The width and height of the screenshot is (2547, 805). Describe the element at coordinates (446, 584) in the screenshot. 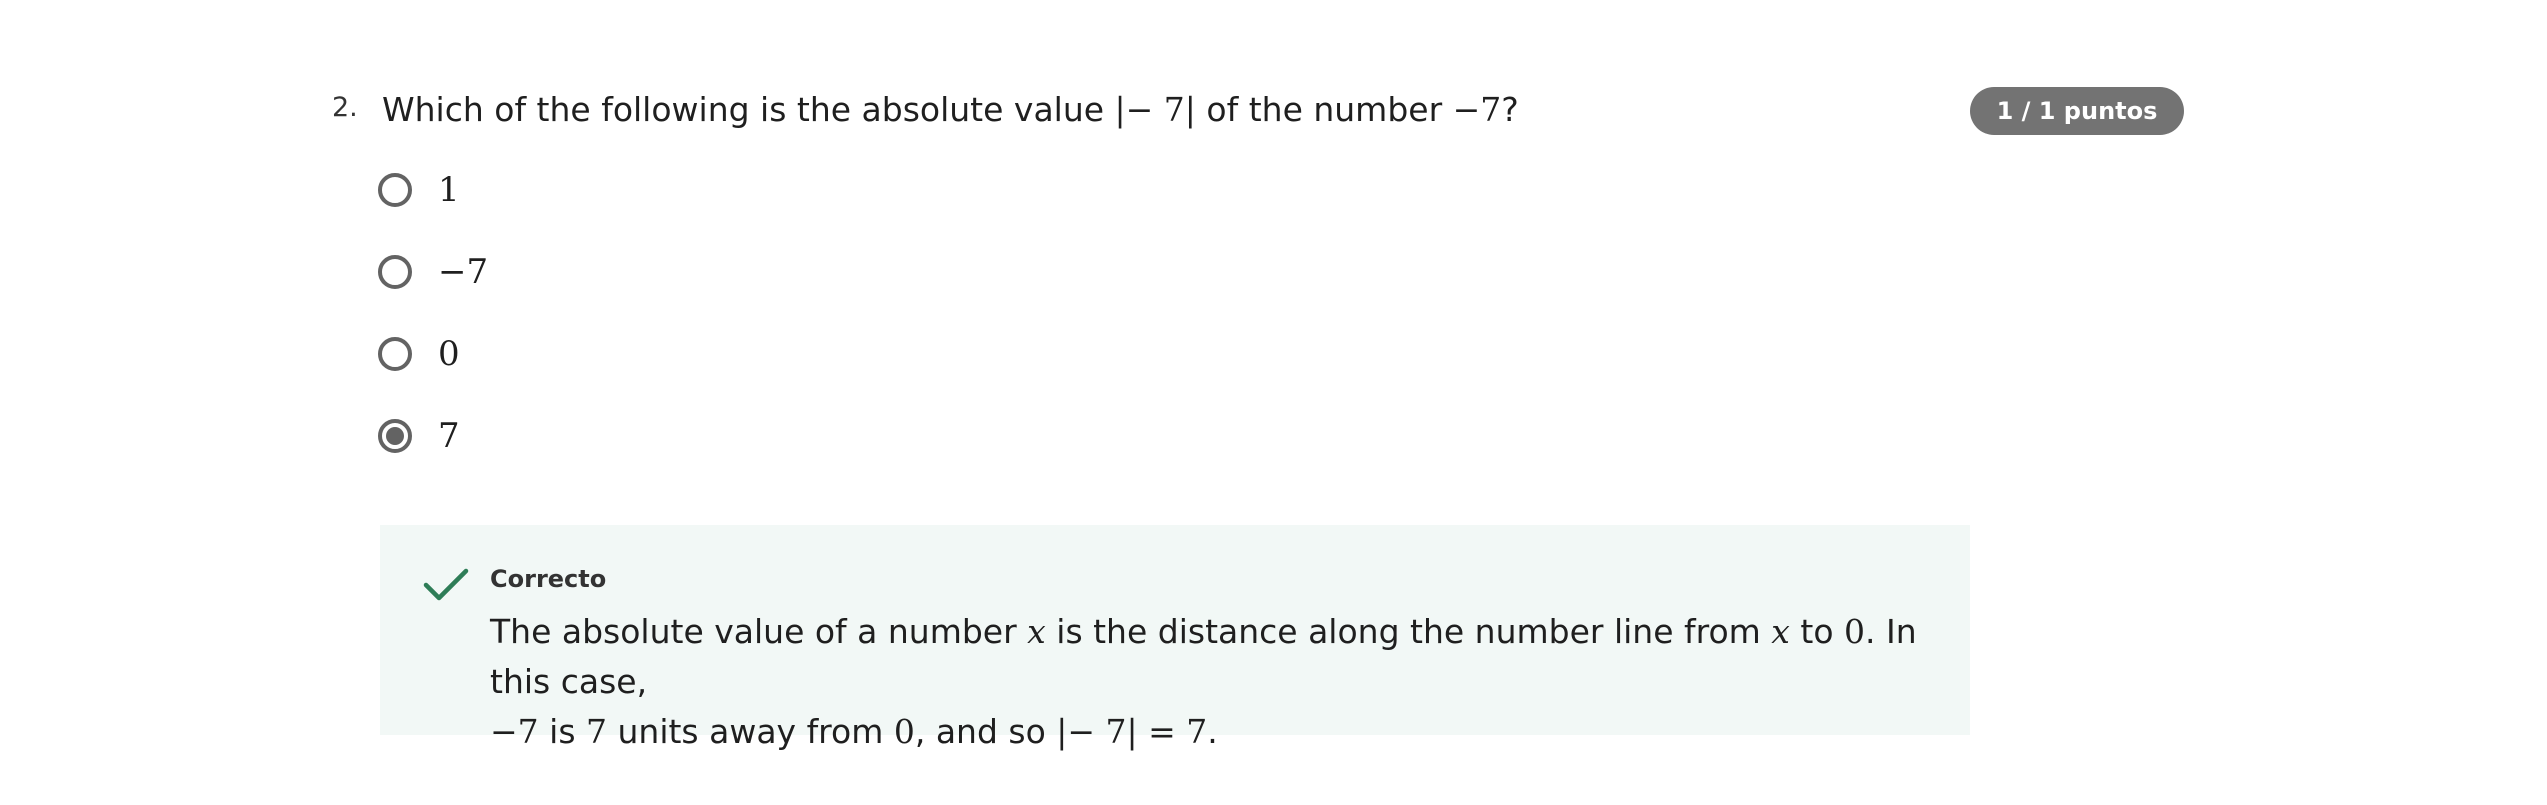

I see `check-icon` at that location.